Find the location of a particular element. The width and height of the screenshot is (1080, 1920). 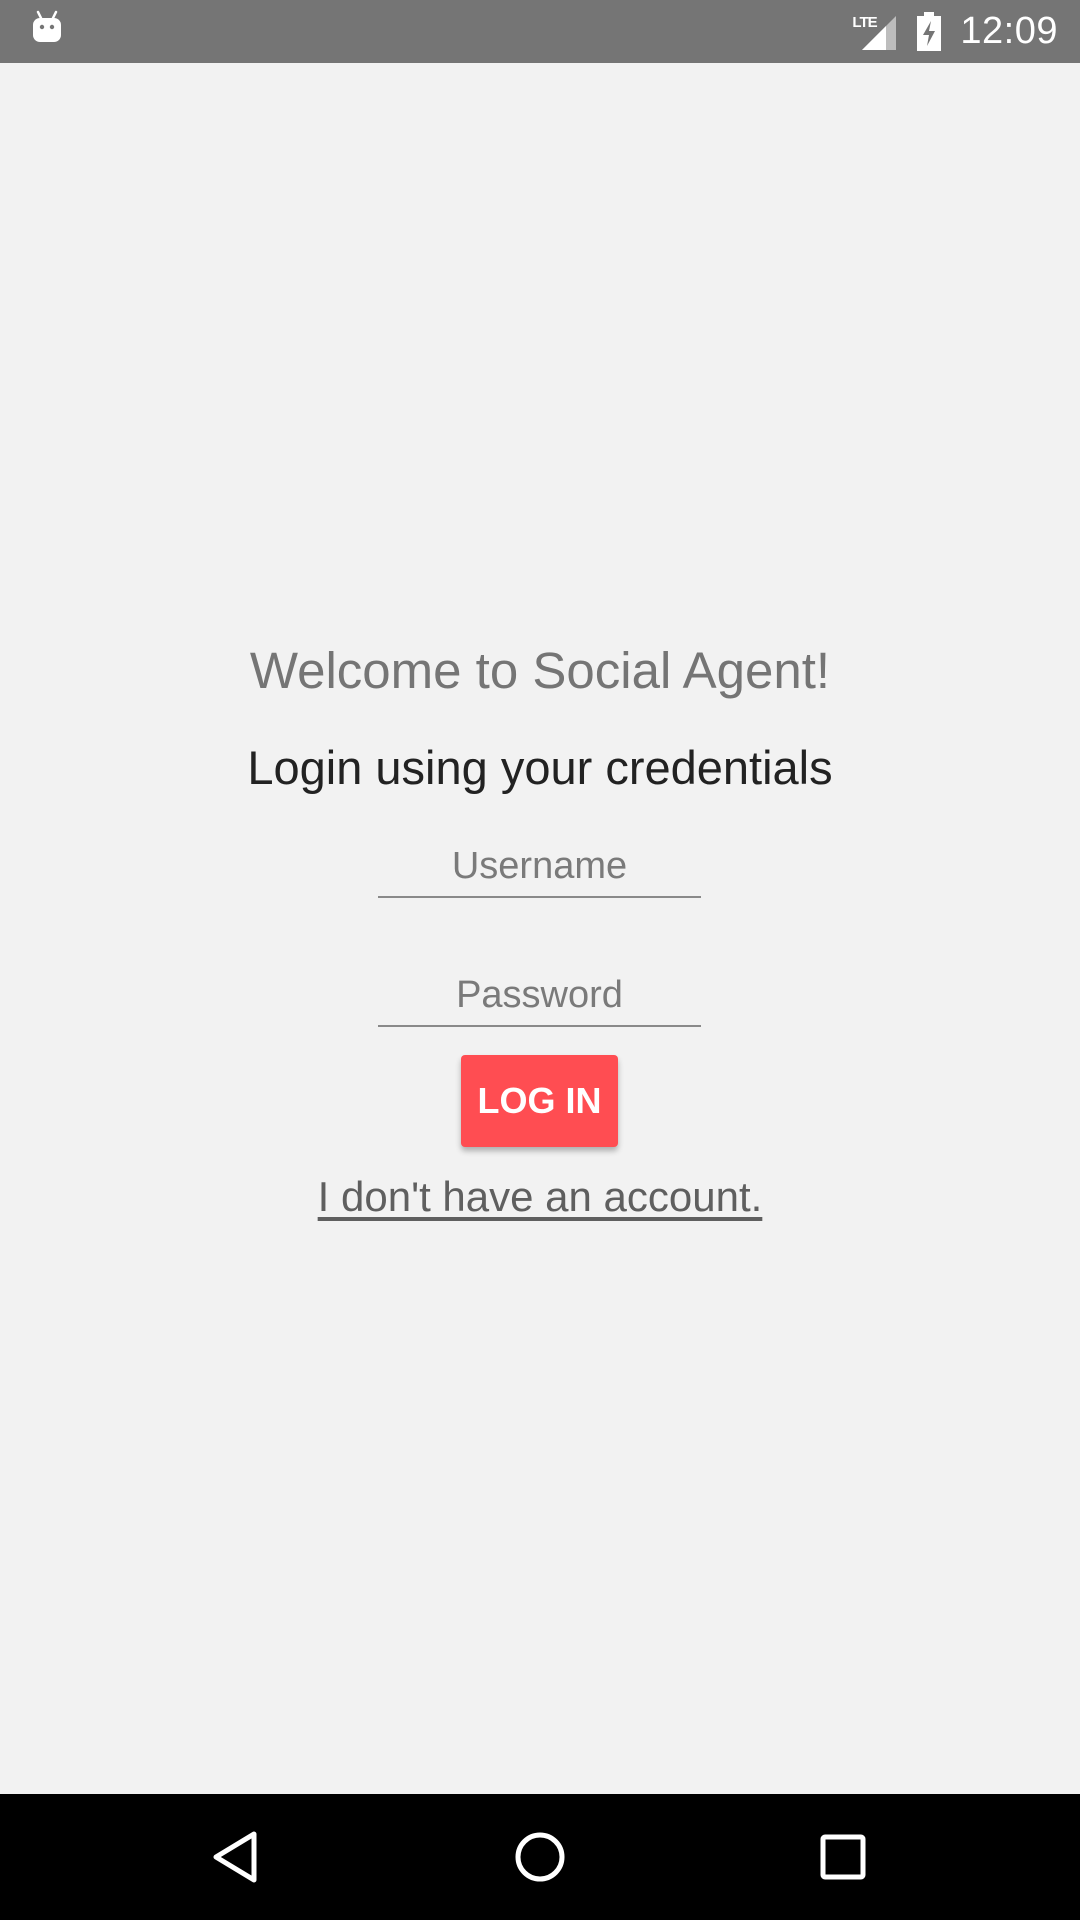

home-icon is located at coordinates (540, 1857).